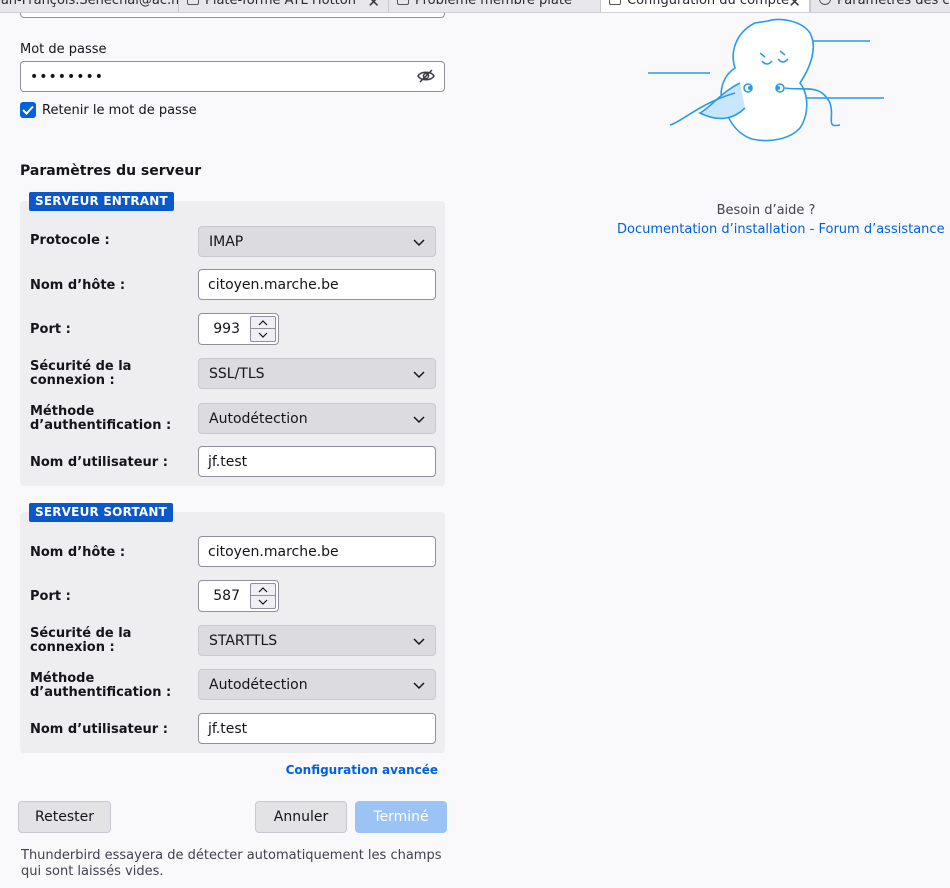  I want to click on outgoing-auth-label: Méthode d’authentification :, so click(100, 686).